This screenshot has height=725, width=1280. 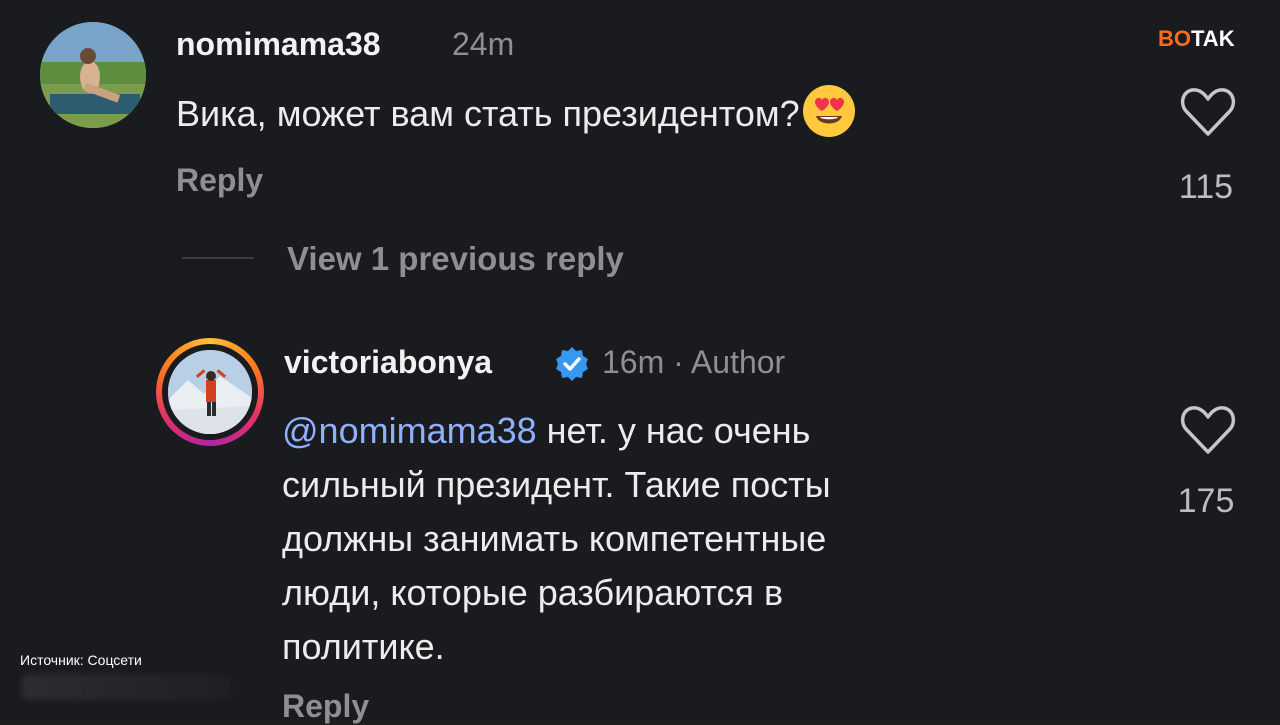 What do you see at coordinates (694, 362) in the screenshot?
I see `comment-time-author: 16m · Author` at bounding box center [694, 362].